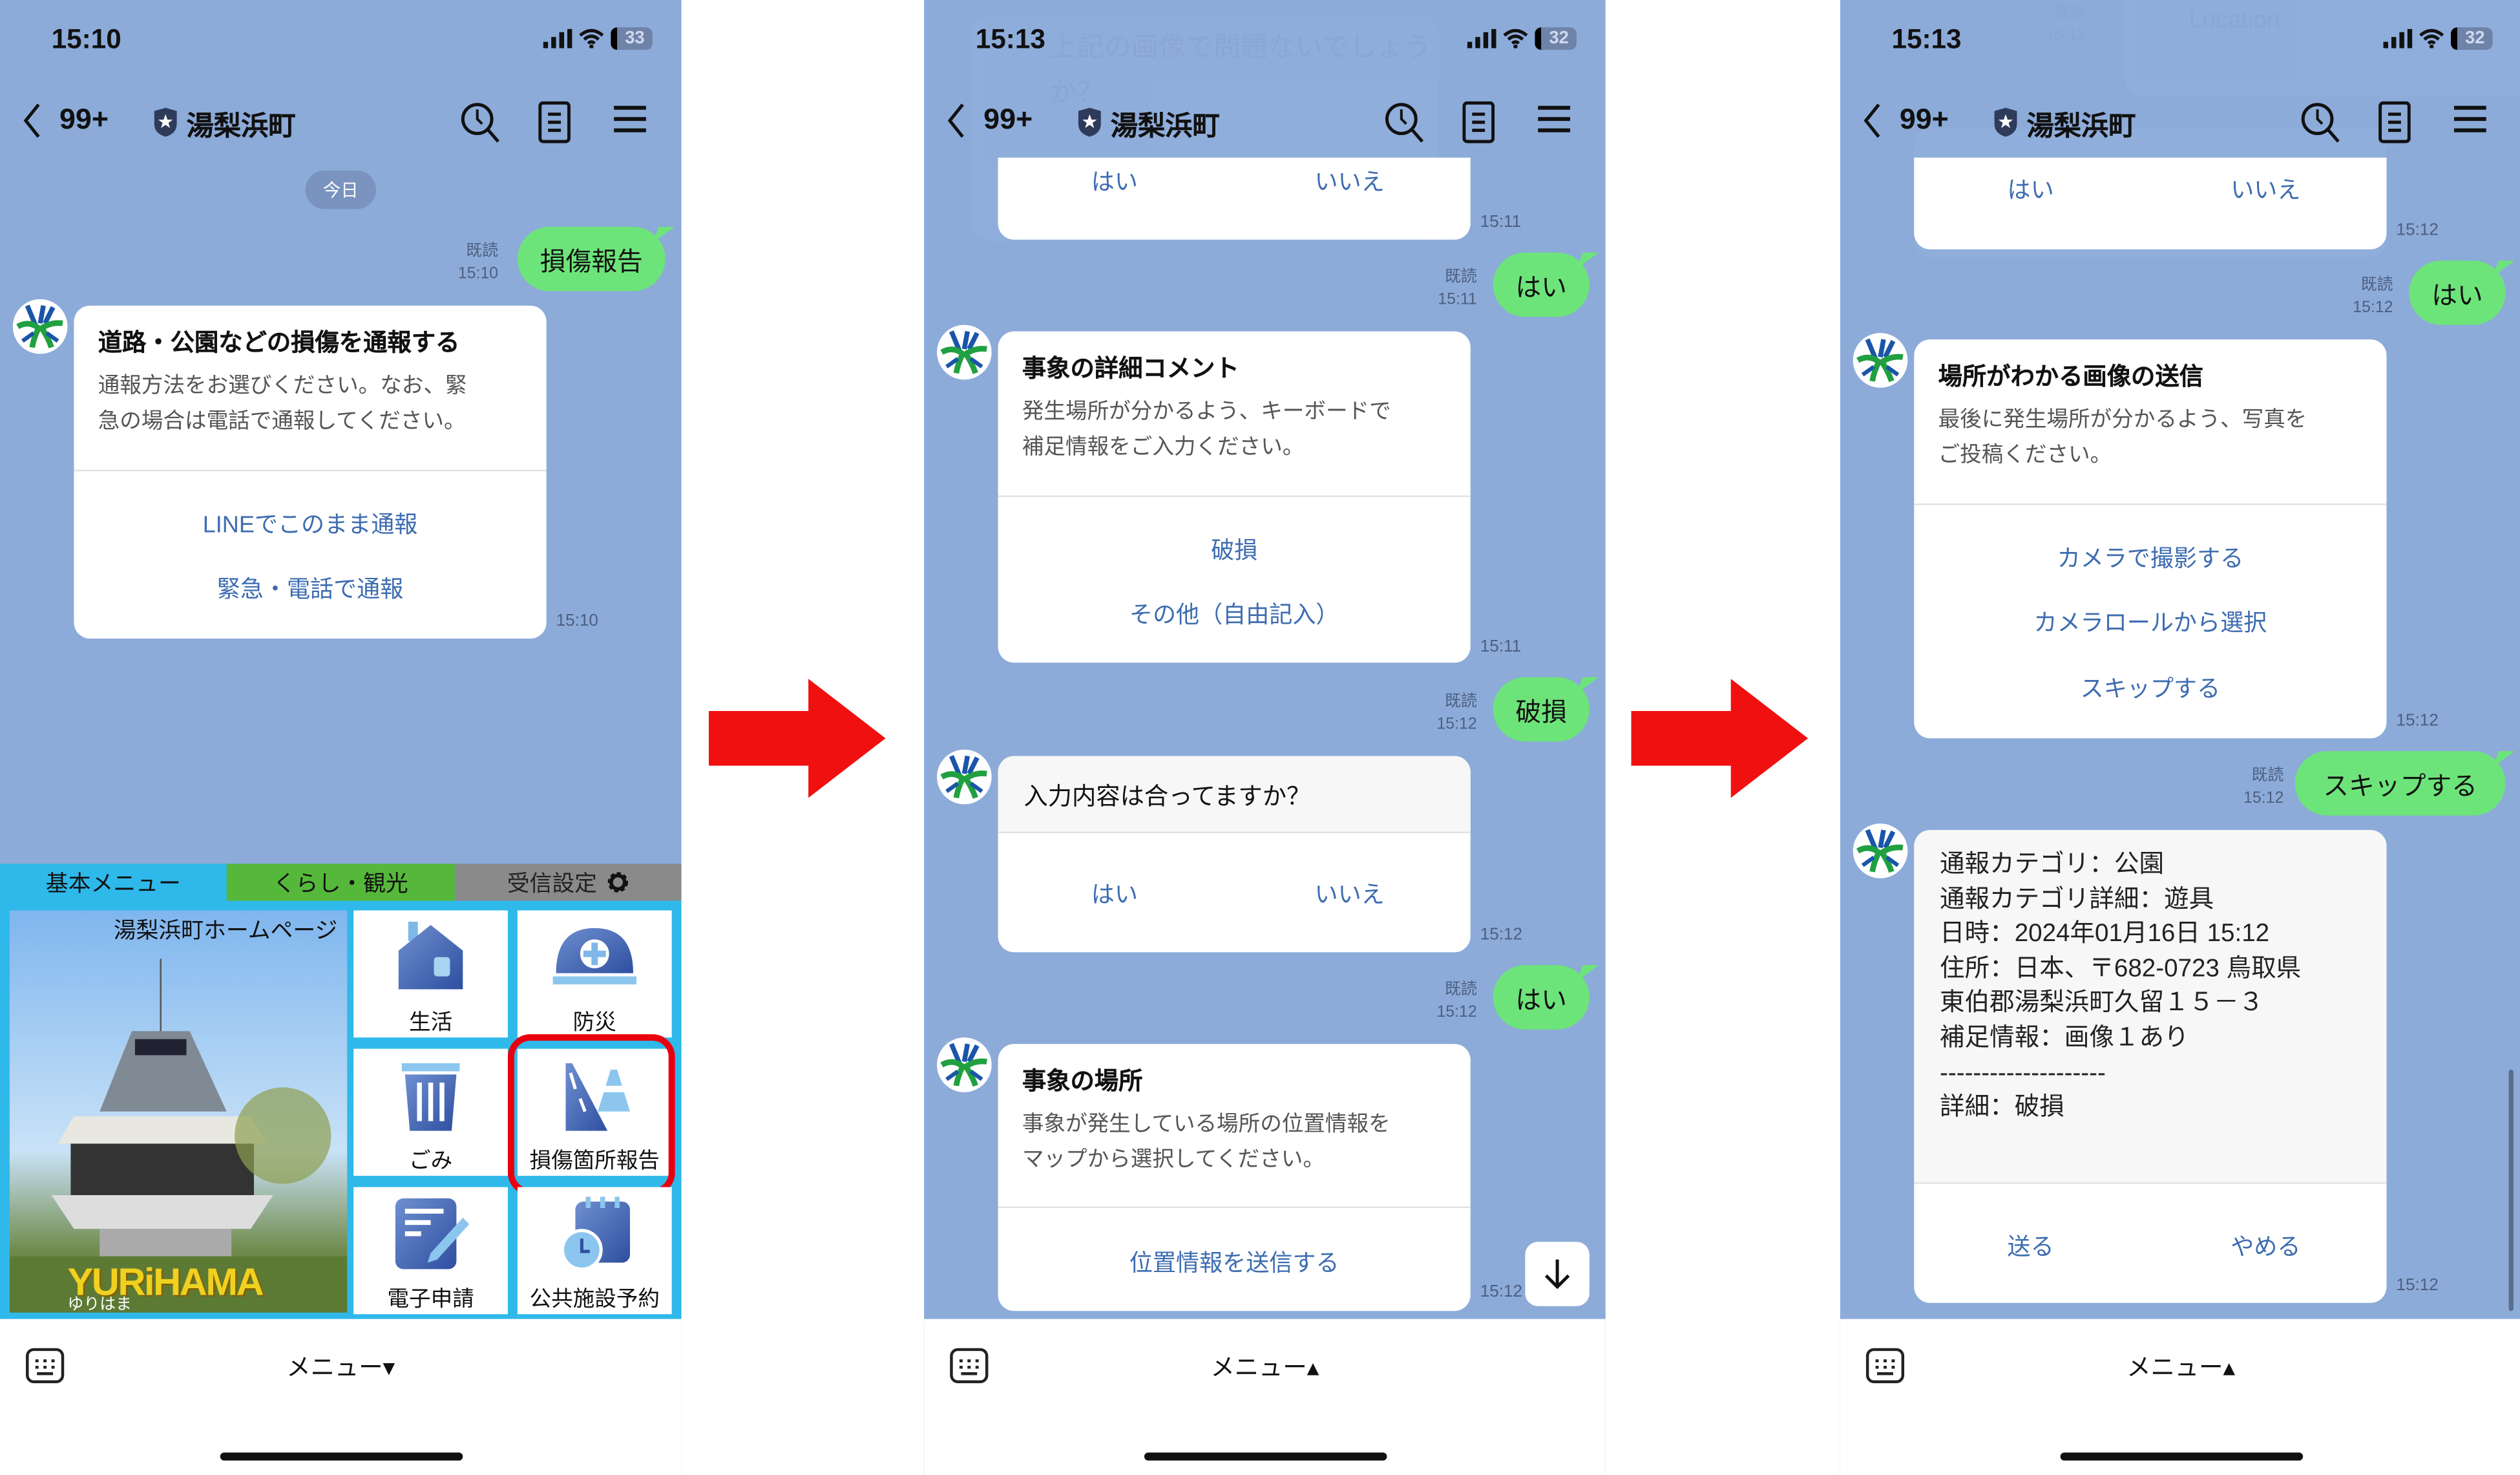 This screenshot has width=2520, height=1475. I want to click on menu-tile-facility-booking: 公共施設予約, so click(595, 1251).